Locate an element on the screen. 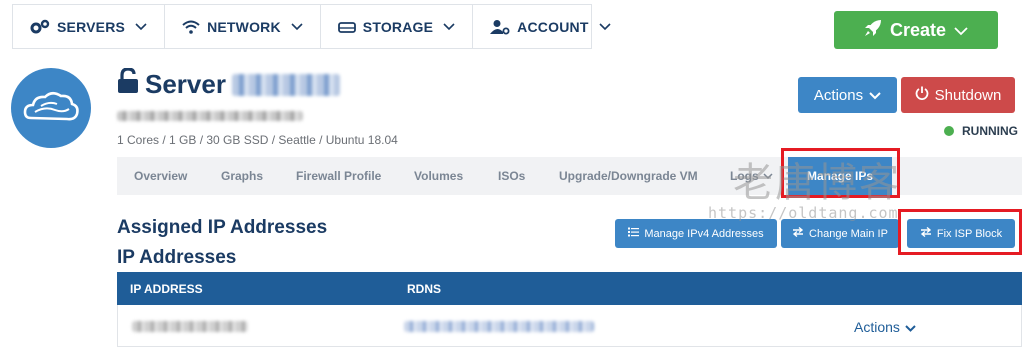 This screenshot has height=357, width=1024. status-text: RUNNING is located at coordinates (990, 131).